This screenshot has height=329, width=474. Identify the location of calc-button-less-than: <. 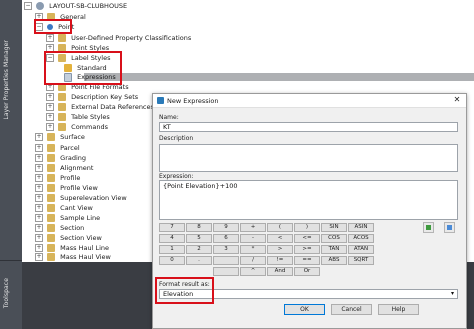
(280, 238).